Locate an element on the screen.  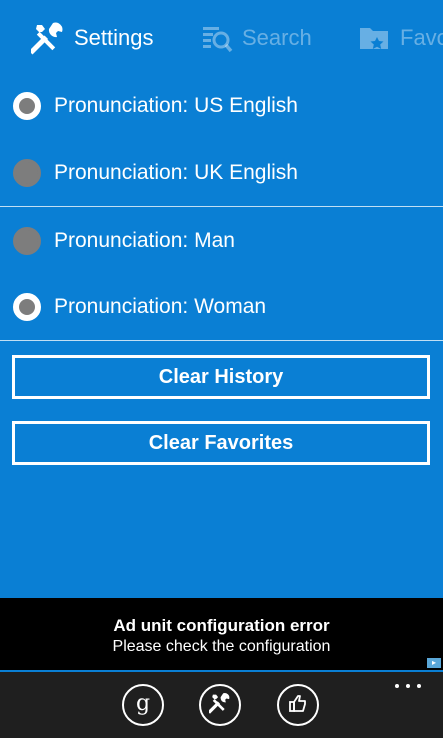
settings-tools-button is located at coordinates (220, 705).